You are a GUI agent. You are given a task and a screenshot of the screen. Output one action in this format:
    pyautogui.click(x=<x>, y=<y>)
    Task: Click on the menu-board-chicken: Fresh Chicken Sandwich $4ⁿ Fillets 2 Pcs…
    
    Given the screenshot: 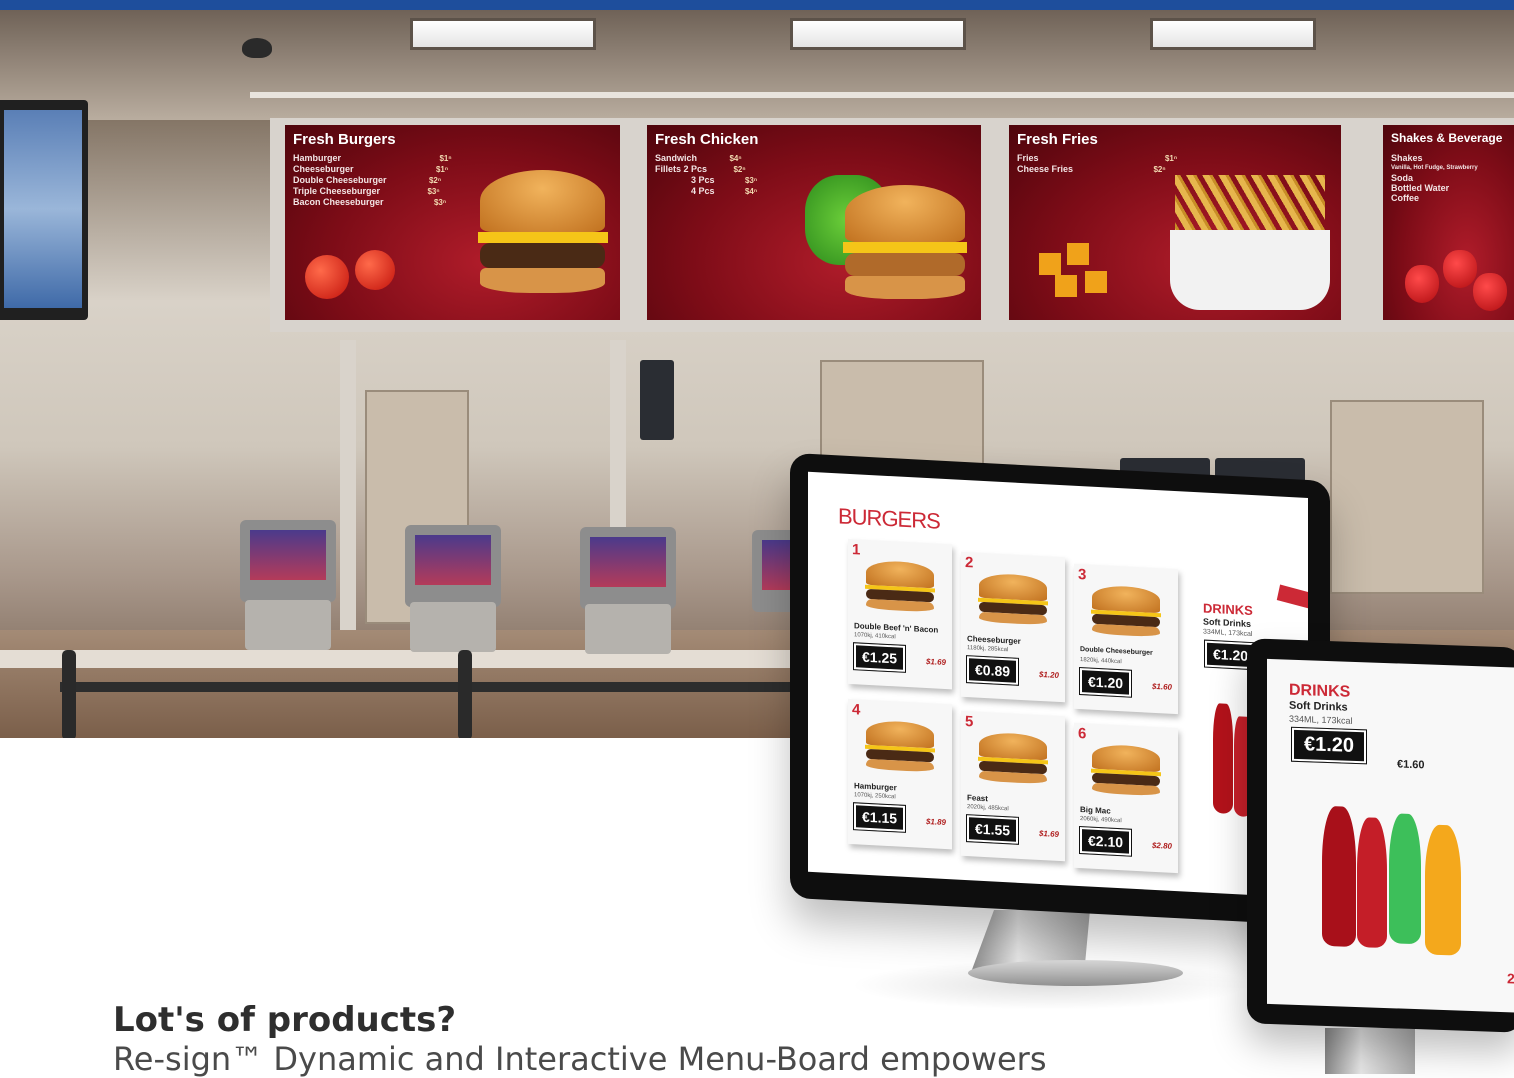 What is the action you would take?
    pyautogui.click(x=814, y=222)
    